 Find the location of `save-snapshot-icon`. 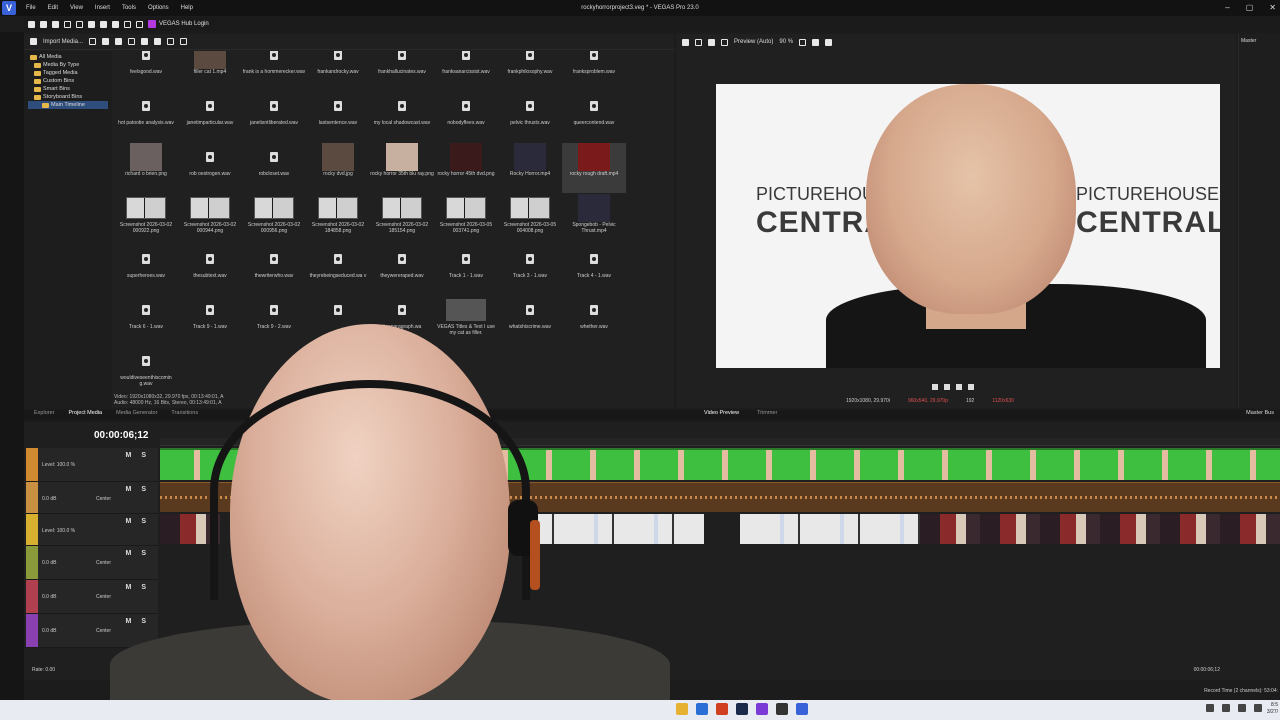

save-snapshot-icon is located at coordinates (829, 42).